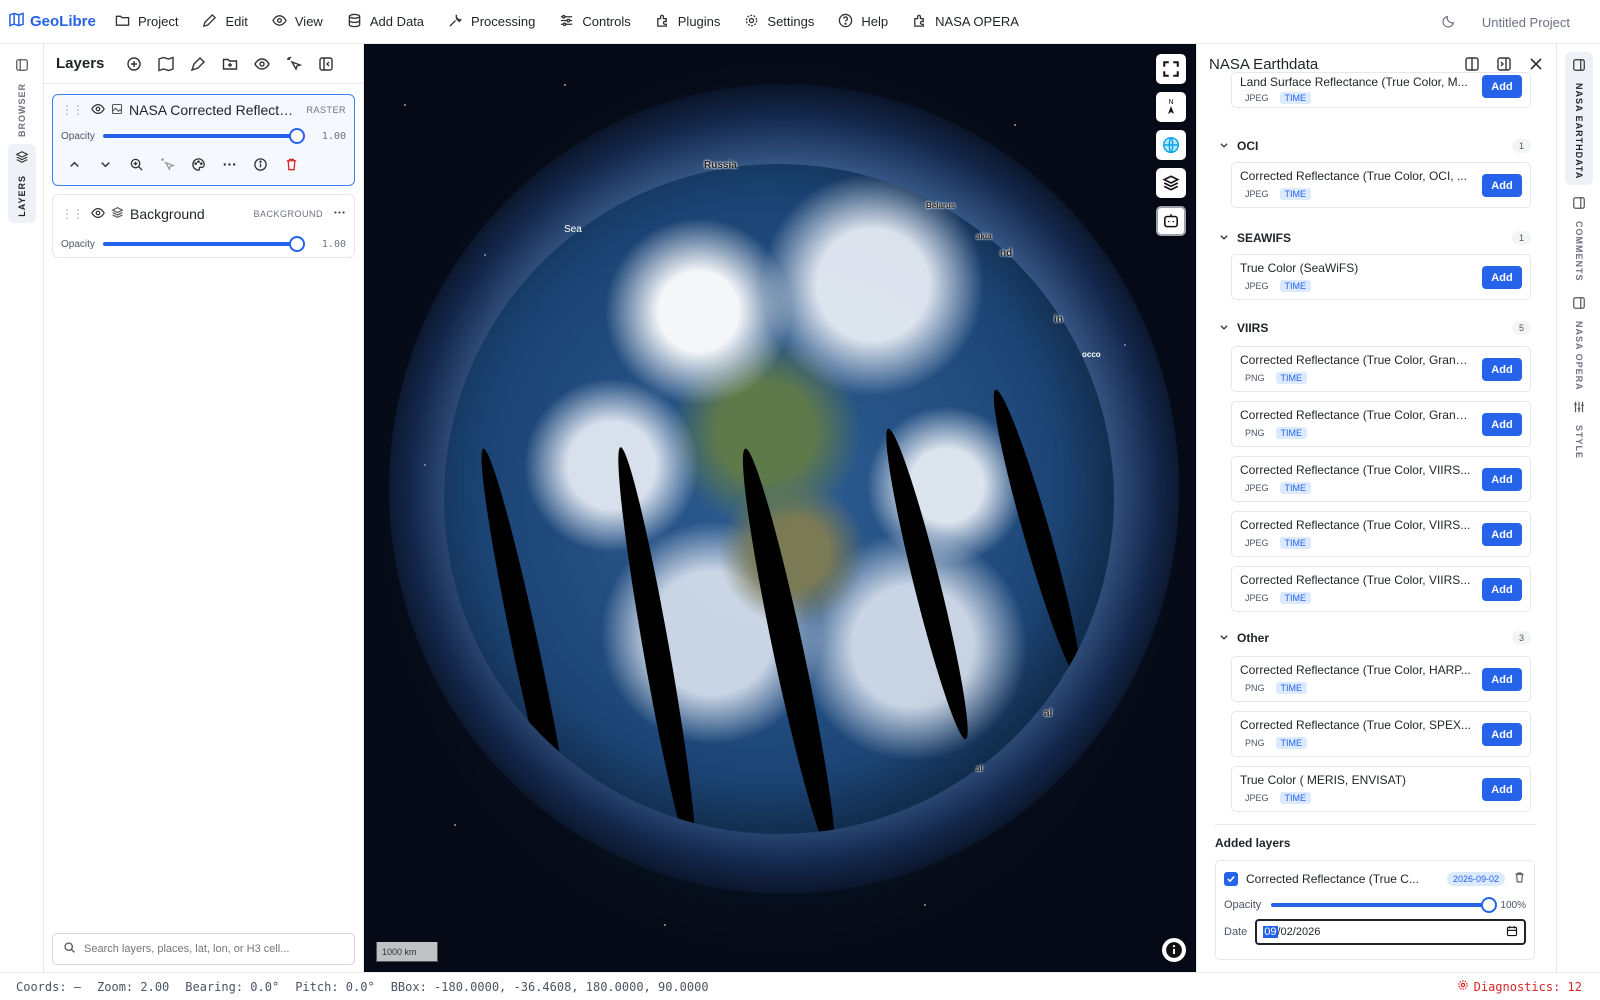  What do you see at coordinates (1536, 64) in the screenshot?
I see `close-icon` at bounding box center [1536, 64].